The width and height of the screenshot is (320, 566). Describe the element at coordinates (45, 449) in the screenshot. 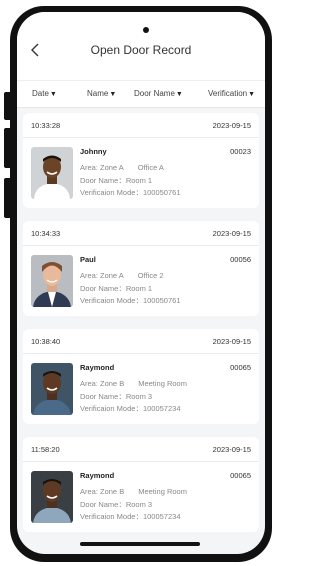

I see `record-time: 11:58:20` at that location.